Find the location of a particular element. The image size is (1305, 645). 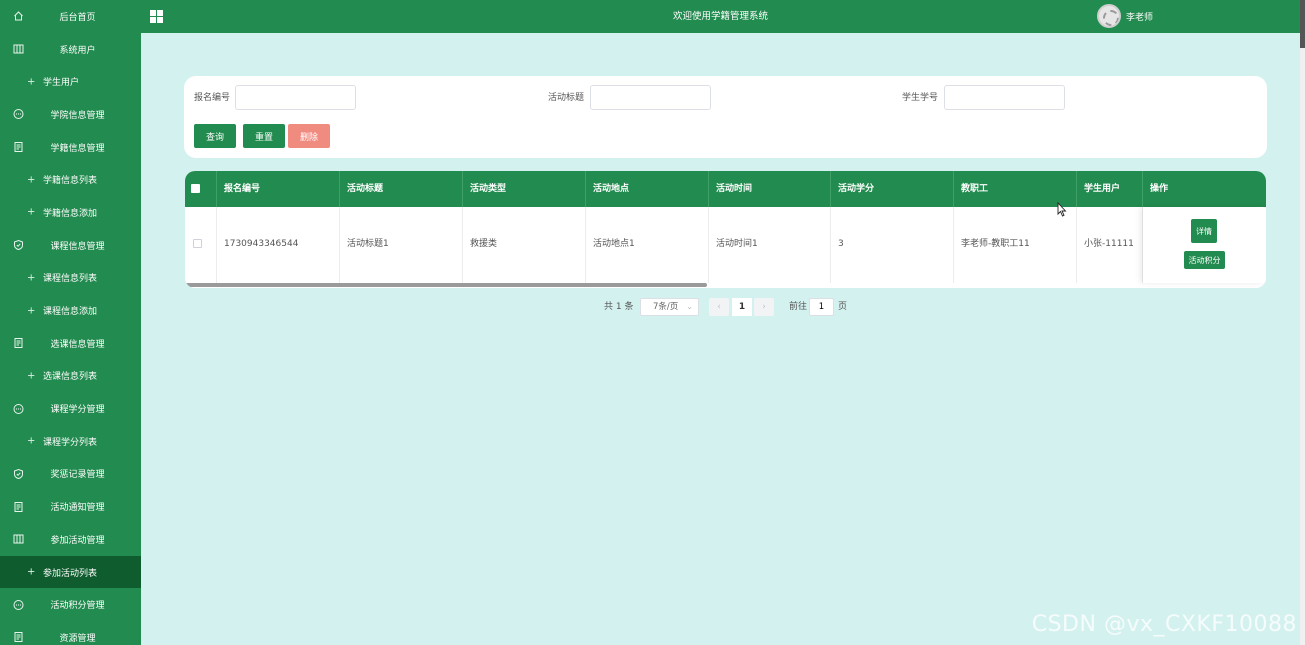

sidebar-item: + 课程信息列表 is located at coordinates (70, 278).